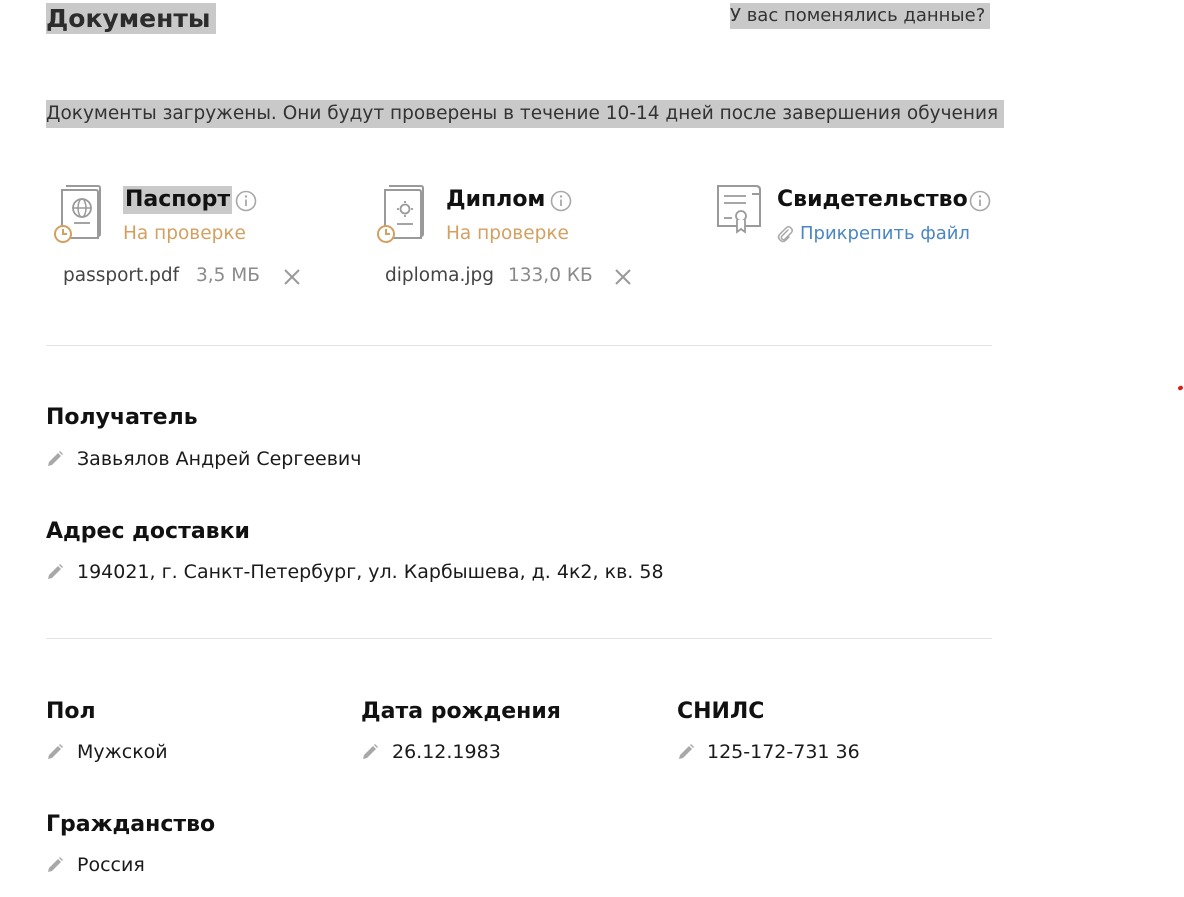 This screenshot has height=897, width=1184. Describe the element at coordinates (783, 752) in the screenshot. I see `snils-value: 125-172-731 36` at that location.